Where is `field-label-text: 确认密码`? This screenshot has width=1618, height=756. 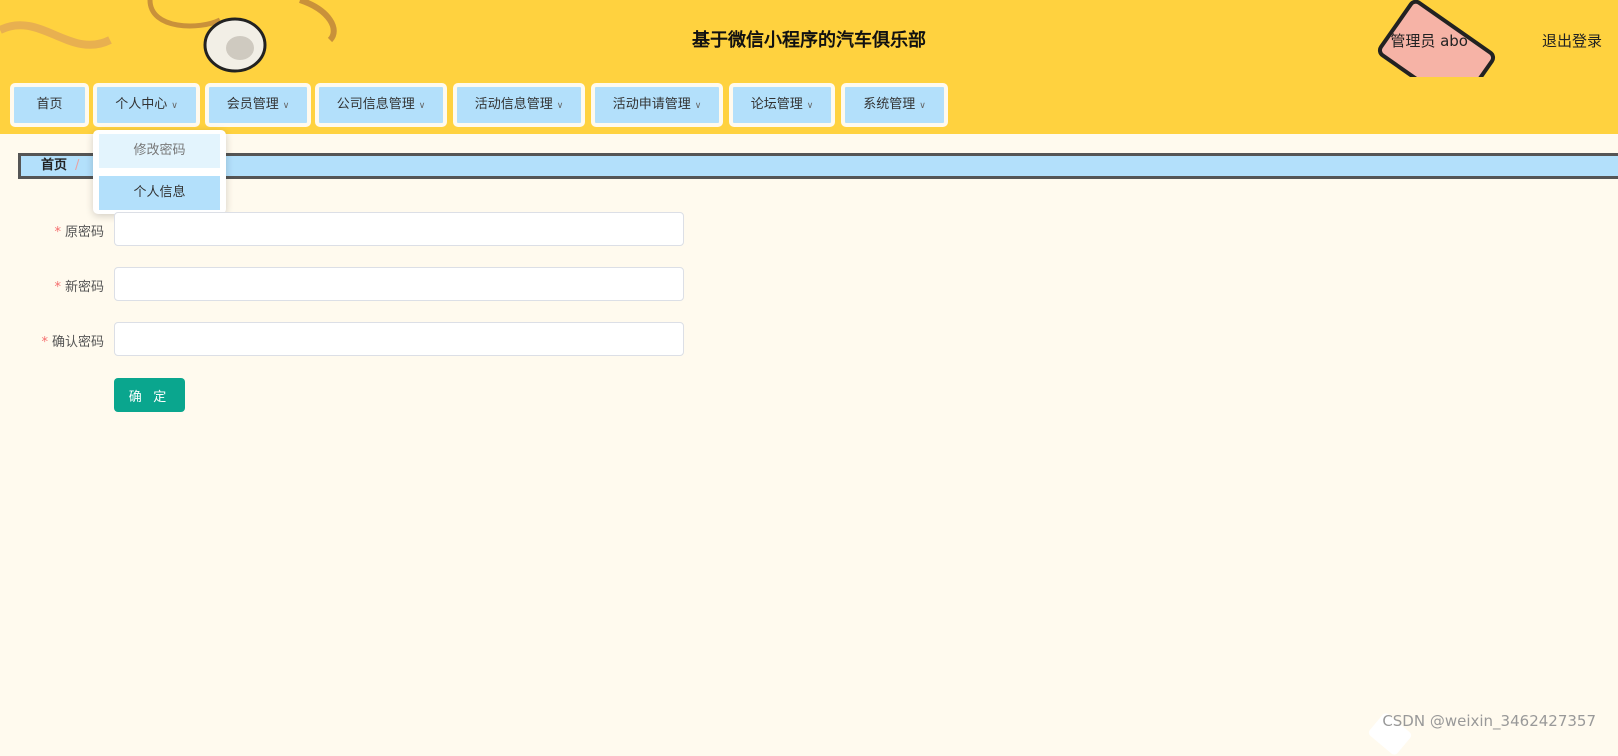
field-label-text: 确认密码 is located at coordinates (77, 342).